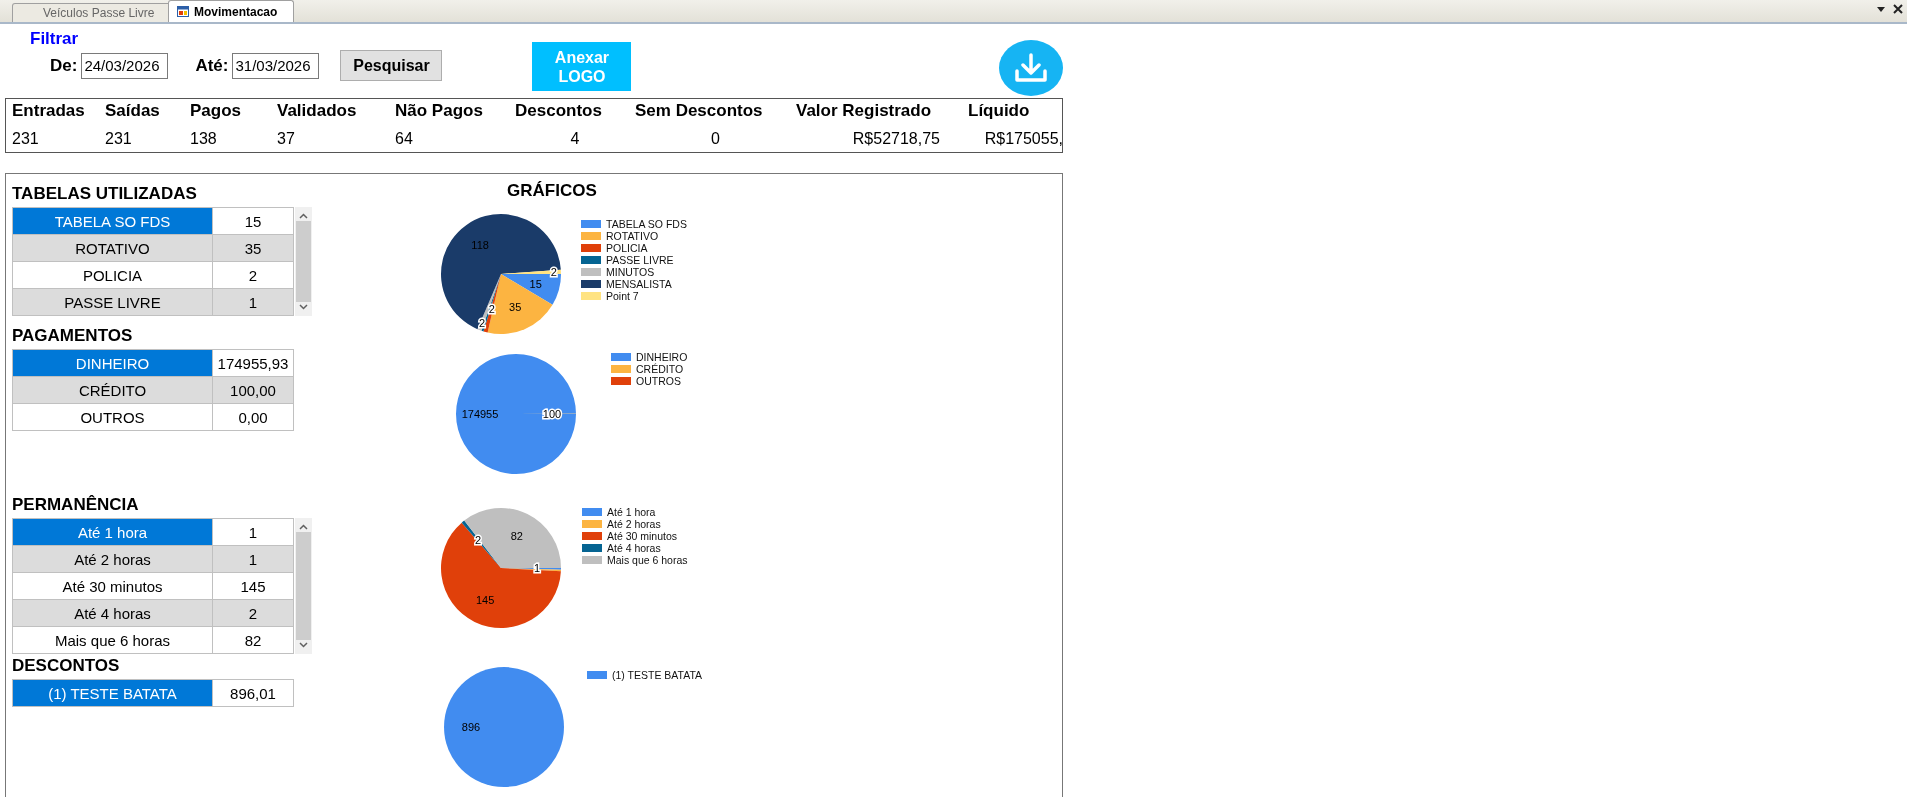 This screenshot has height=797, width=1907. I want to click on data-label: 1, so click(537, 568).